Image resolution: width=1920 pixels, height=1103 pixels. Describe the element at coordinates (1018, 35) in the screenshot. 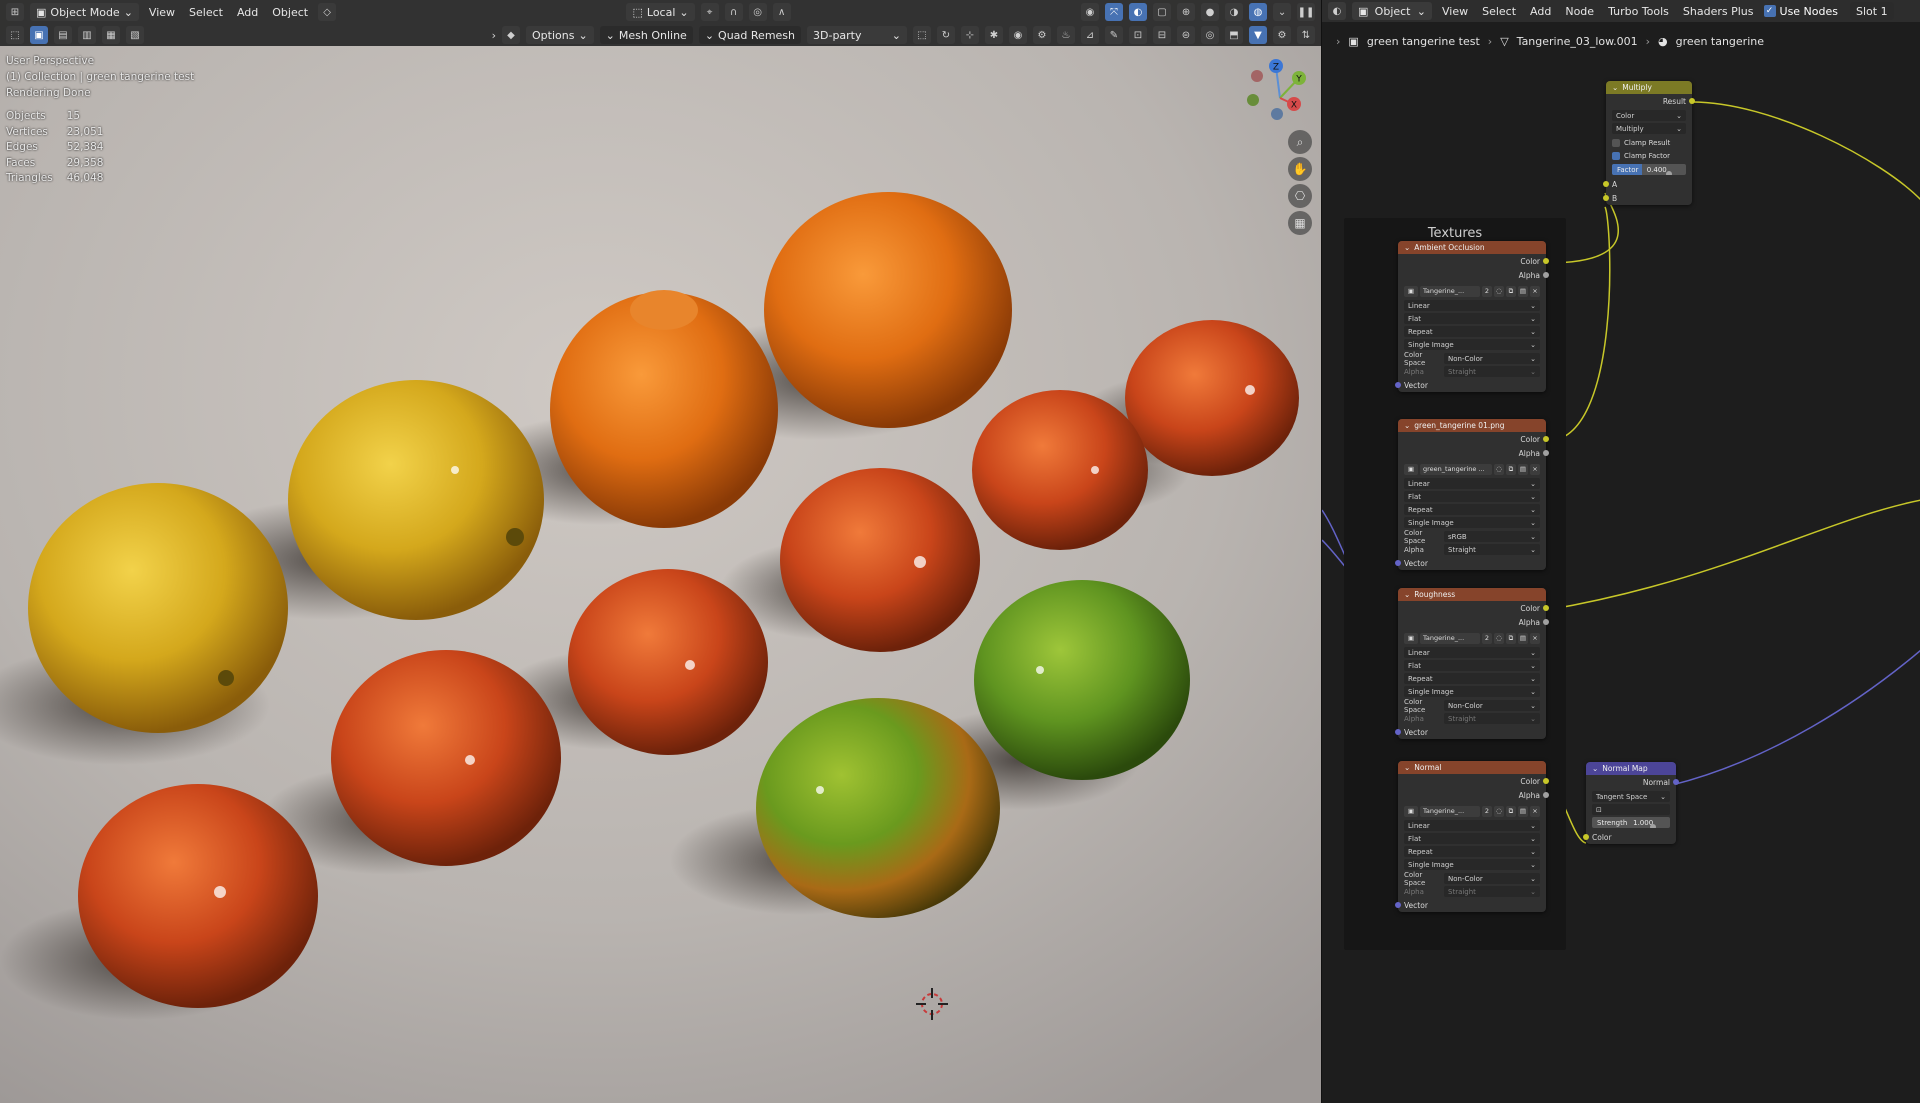

I see `tool-icon-5: ◉` at that location.